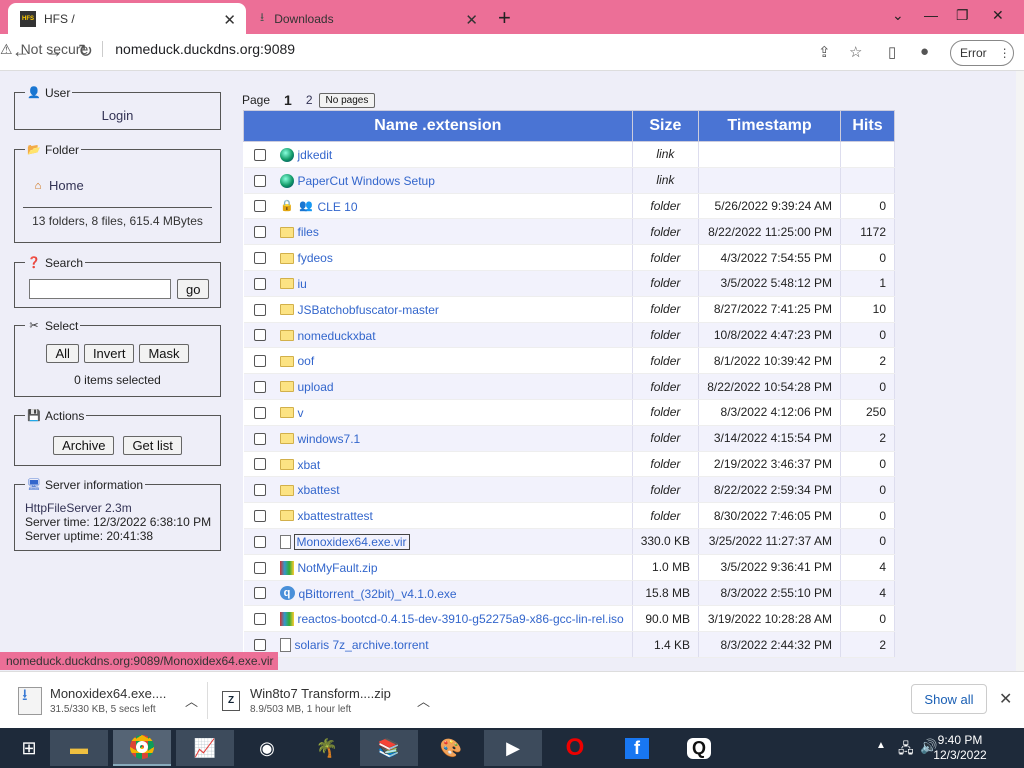 The height and width of the screenshot is (768, 1024). What do you see at coordinates (85, 51) in the screenshot?
I see `reload-icon: ↻` at bounding box center [85, 51].